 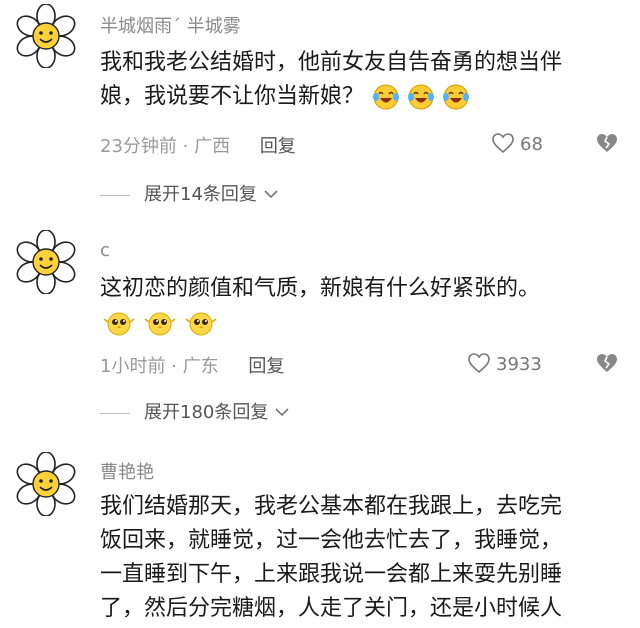 What do you see at coordinates (320, 288) in the screenshot?
I see `comment-text: 这初恋的颜值和气质，新娘有什么好紧张的。` at bounding box center [320, 288].